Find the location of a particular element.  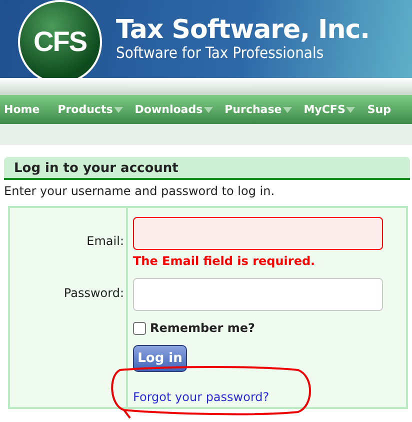

login-button: Log in is located at coordinates (160, 358).